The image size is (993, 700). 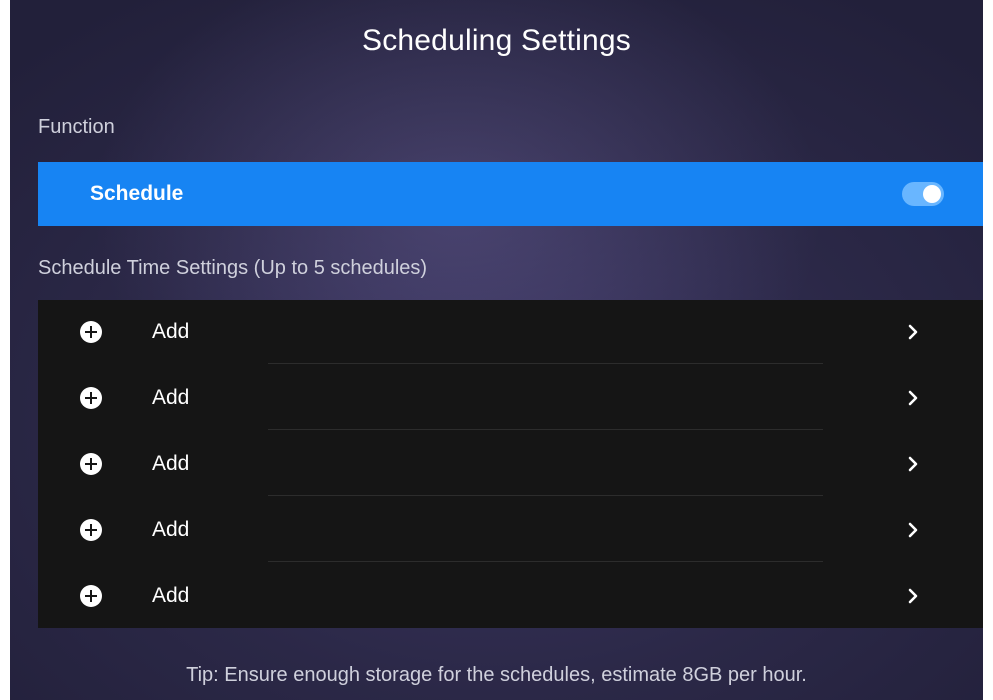 What do you see at coordinates (510, 530) in the screenshot?
I see `schedule-slot-4: Add` at bounding box center [510, 530].